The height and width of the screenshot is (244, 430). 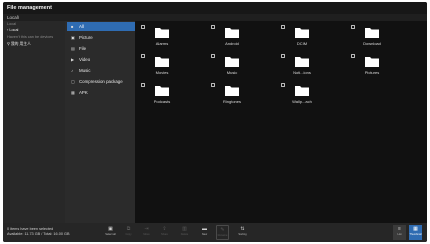 I want to click on folder-item: Pictures, so click(x=380, y=69).